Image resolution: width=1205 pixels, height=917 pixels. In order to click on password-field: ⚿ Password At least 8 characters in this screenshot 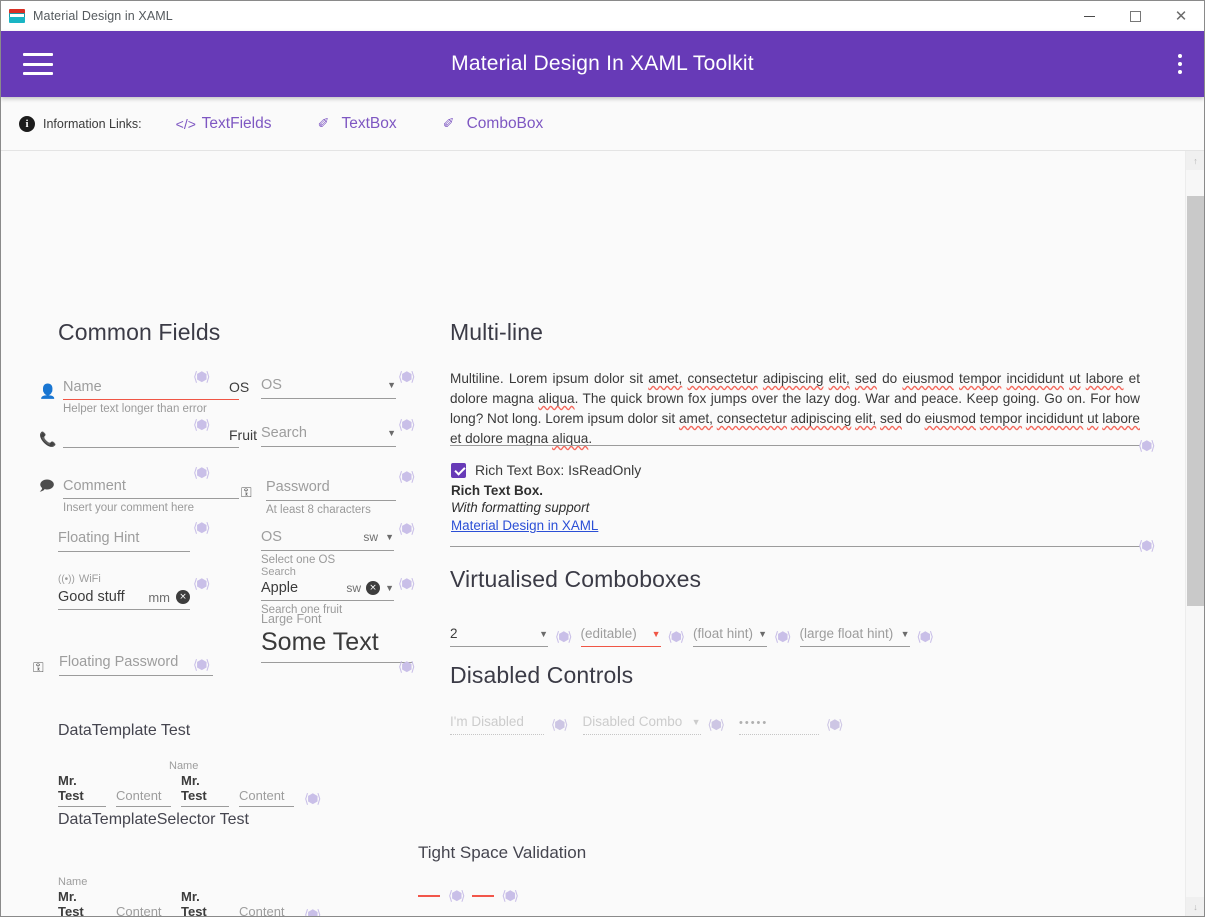, I will do `click(318, 497)`.